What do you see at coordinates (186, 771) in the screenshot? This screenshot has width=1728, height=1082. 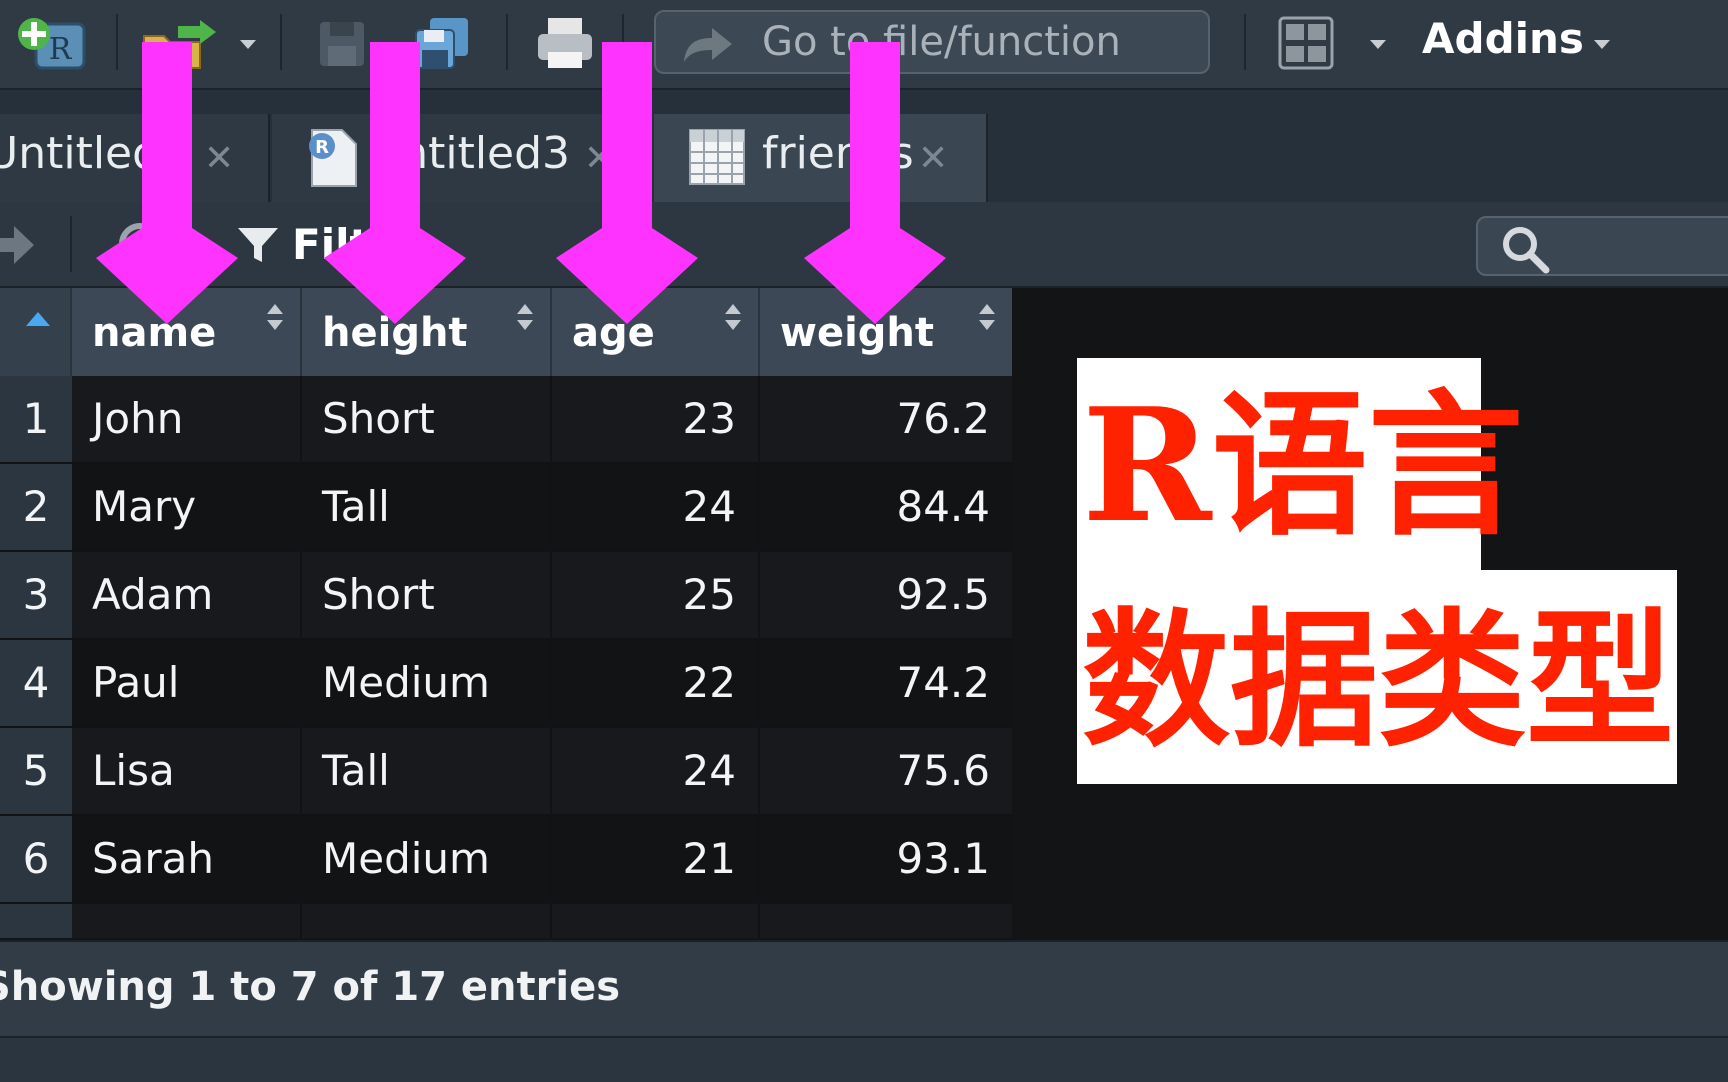 I see `cell-name: Lisa` at bounding box center [186, 771].